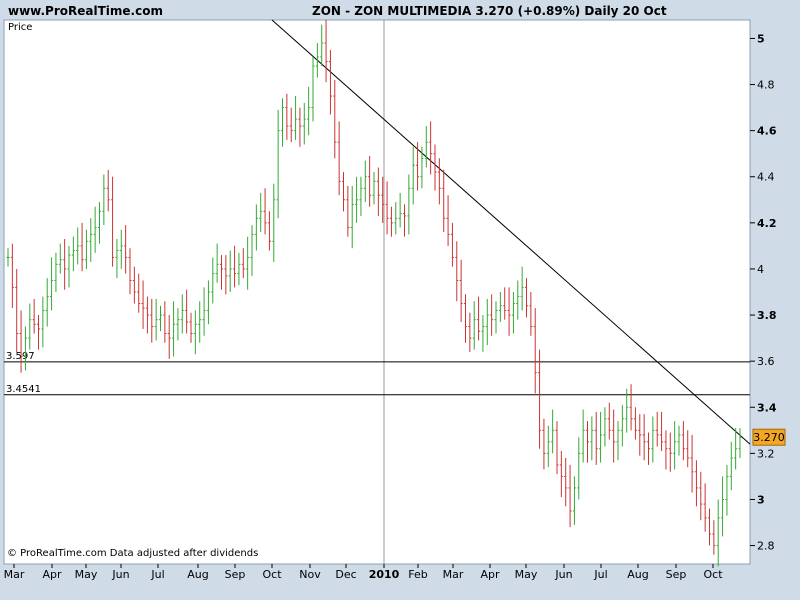 Image resolution: width=800 pixels, height=600 pixels. I want to click on site-label: www.ProRealTime.com, so click(85, 11).